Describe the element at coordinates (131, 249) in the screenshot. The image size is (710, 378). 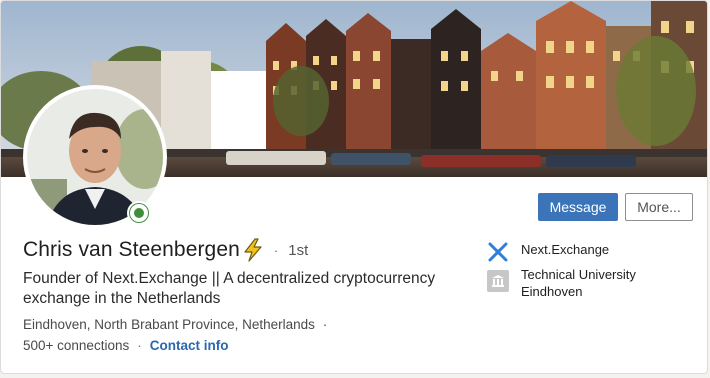
I see `profile-name: Chris van Steenbergen` at that location.